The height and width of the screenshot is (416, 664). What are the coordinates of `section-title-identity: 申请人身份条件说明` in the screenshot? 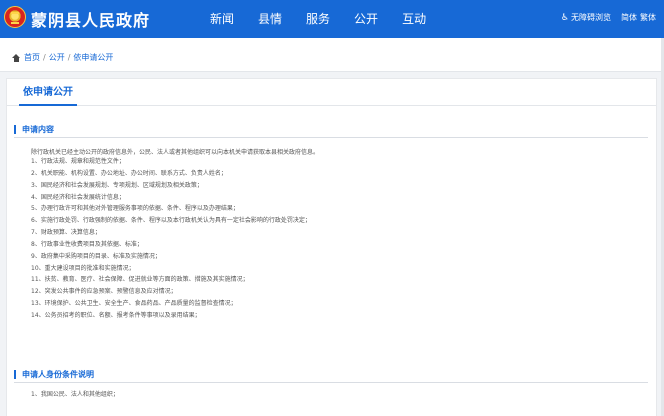 It's located at (58, 374).